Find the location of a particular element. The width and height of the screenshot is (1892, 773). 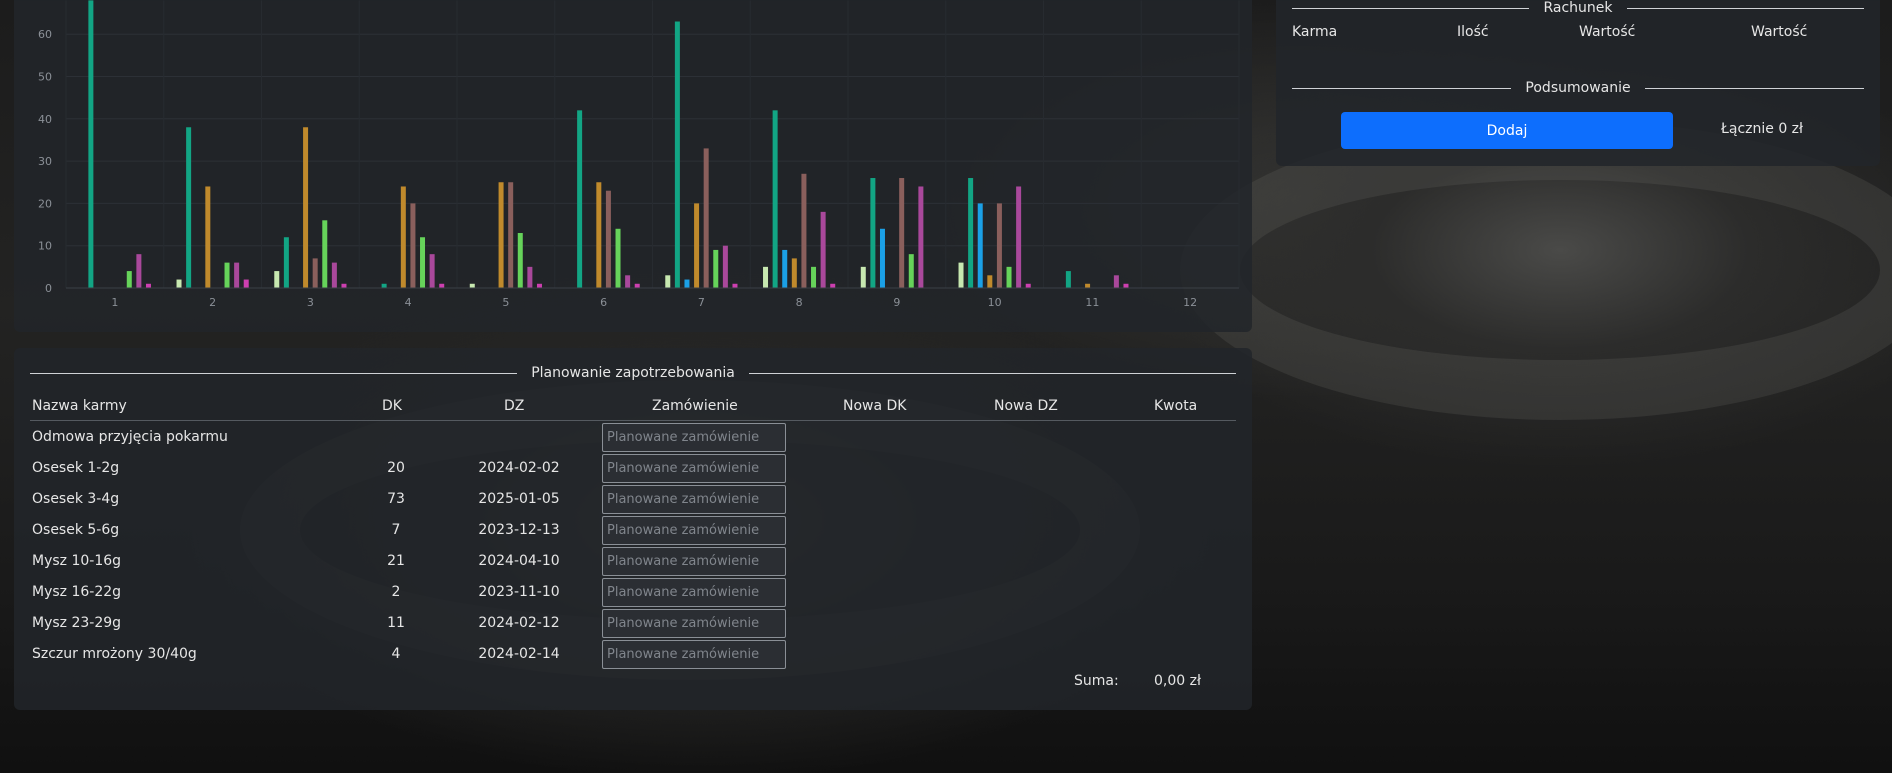

dk-value: 2 is located at coordinates (396, 592).